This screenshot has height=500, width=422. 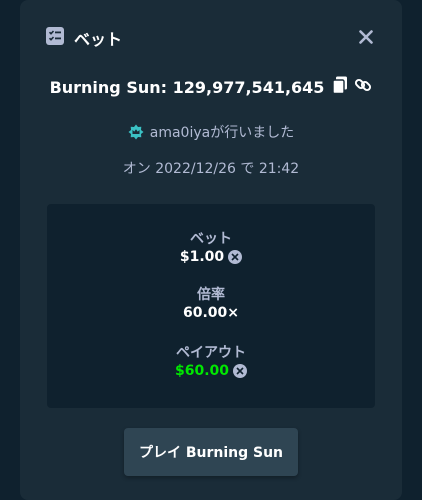 I want to click on link-button, so click(x=363, y=87).